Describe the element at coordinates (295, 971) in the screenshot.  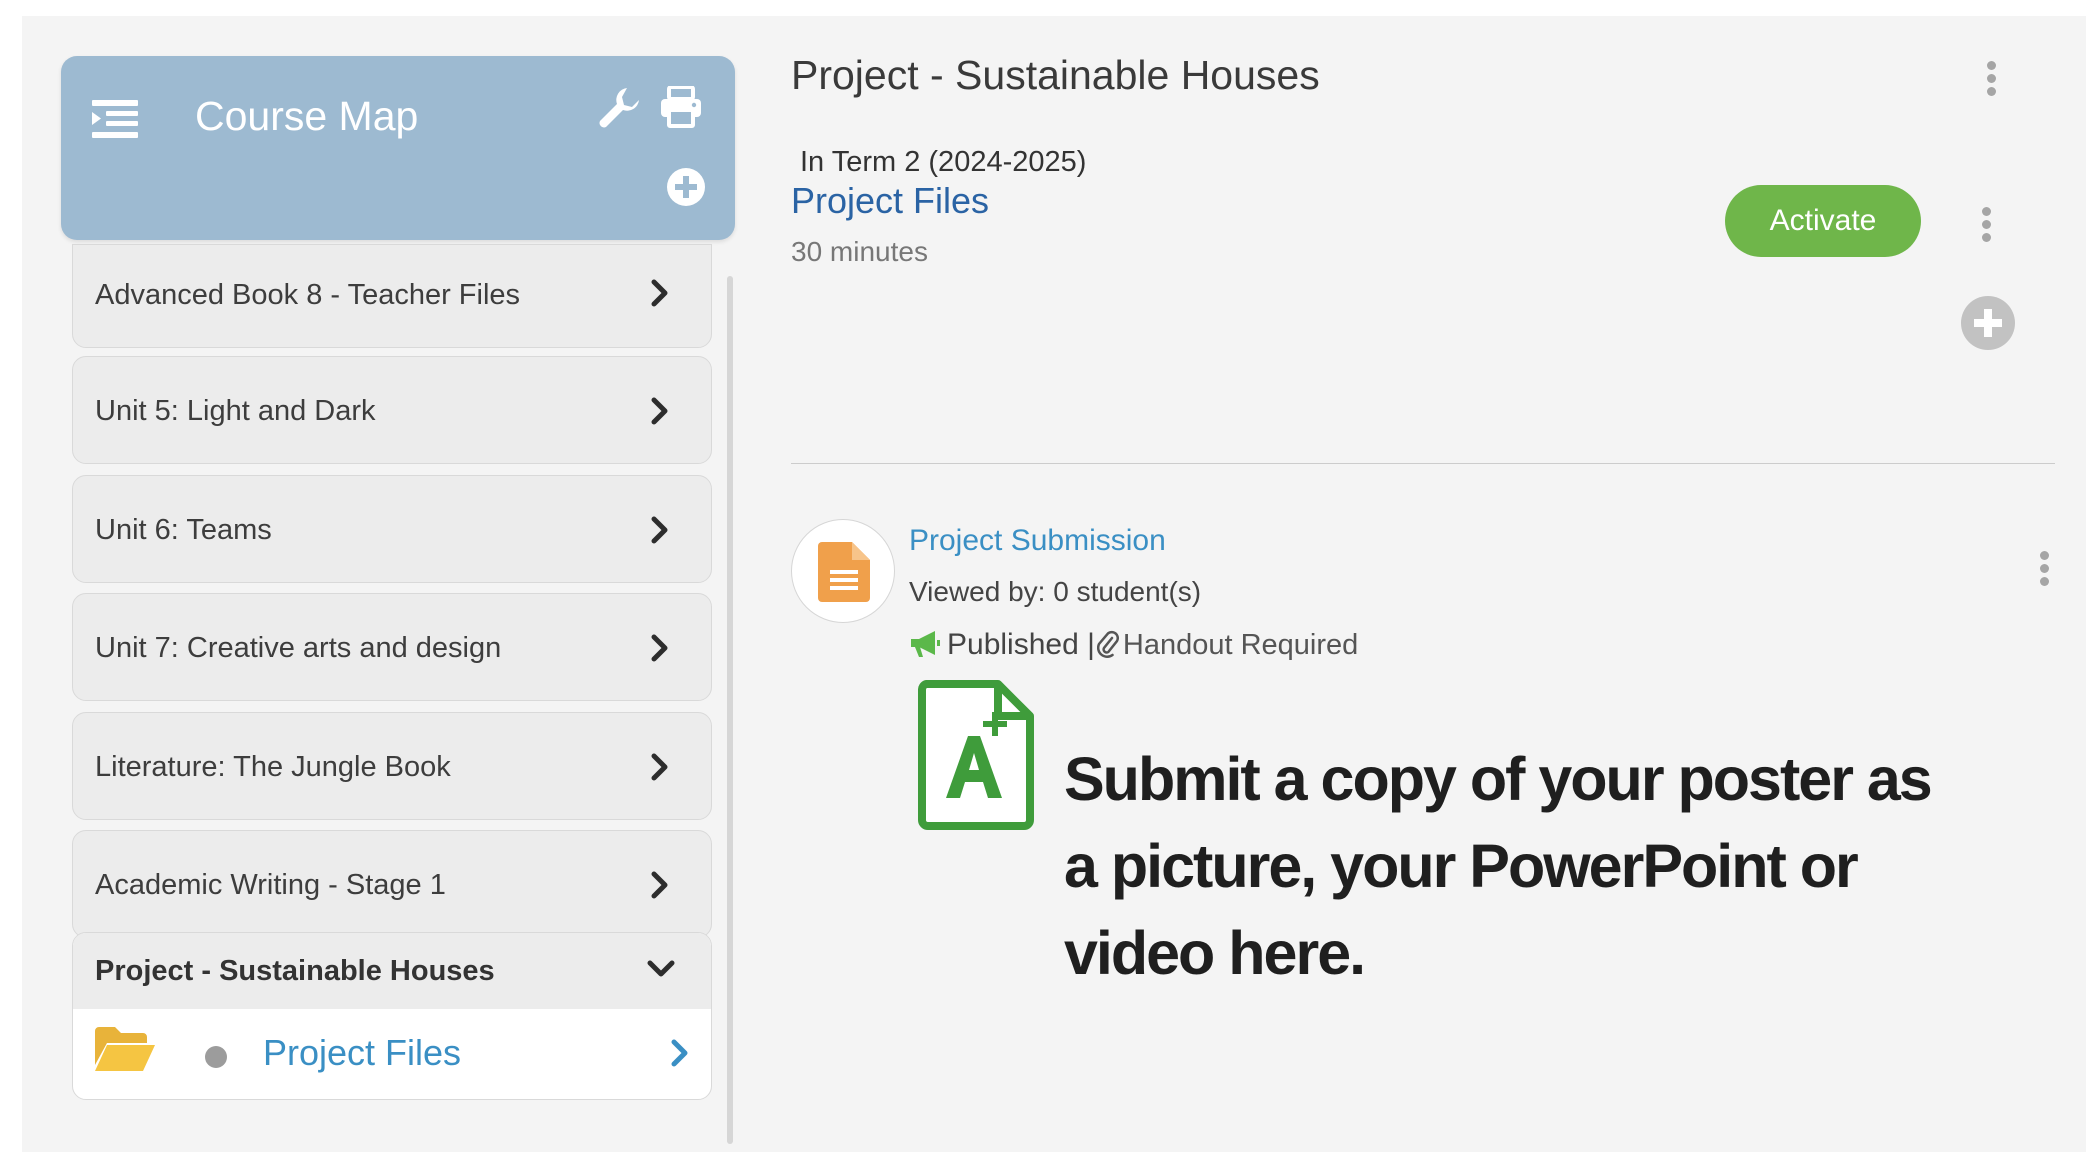
I see `sidebar-item-label: Project - Sustainable Houses` at that location.